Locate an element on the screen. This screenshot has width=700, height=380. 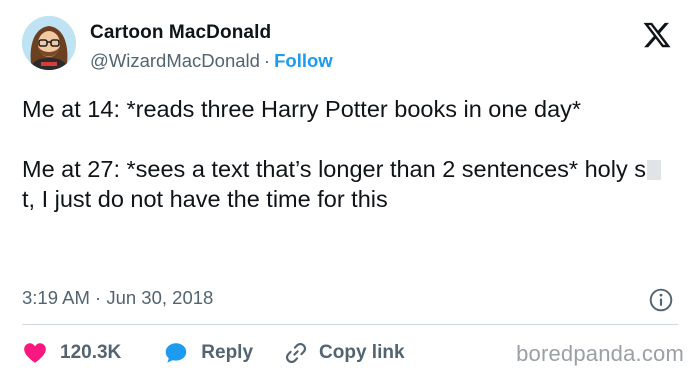
copy-link-button: Copy link is located at coordinates (344, 353).